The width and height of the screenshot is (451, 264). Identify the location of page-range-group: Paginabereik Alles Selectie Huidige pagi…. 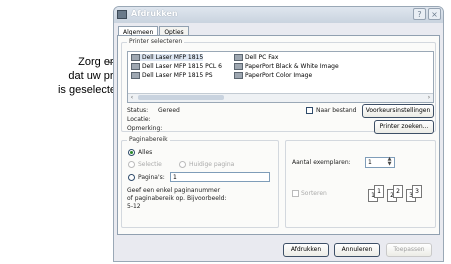
(200, 182).